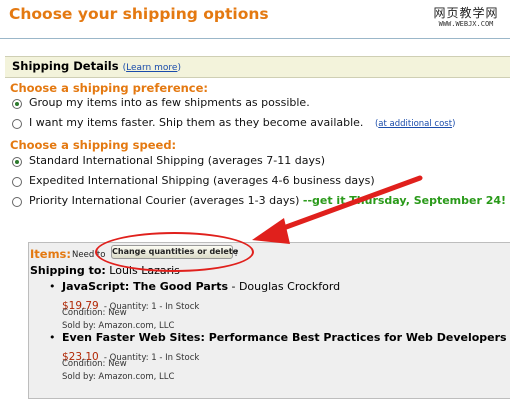  What do you see at coordinates (271, 231) in the screenshot?
I see `annotation-arrow-head` at bounding box center [271, 231].